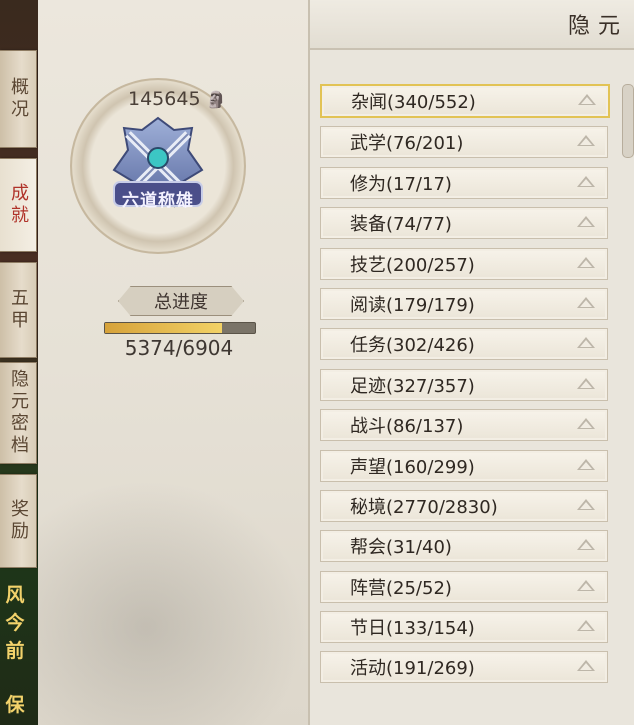  I want to click on tab-wujia-label: 五甲, so click(18, 310).